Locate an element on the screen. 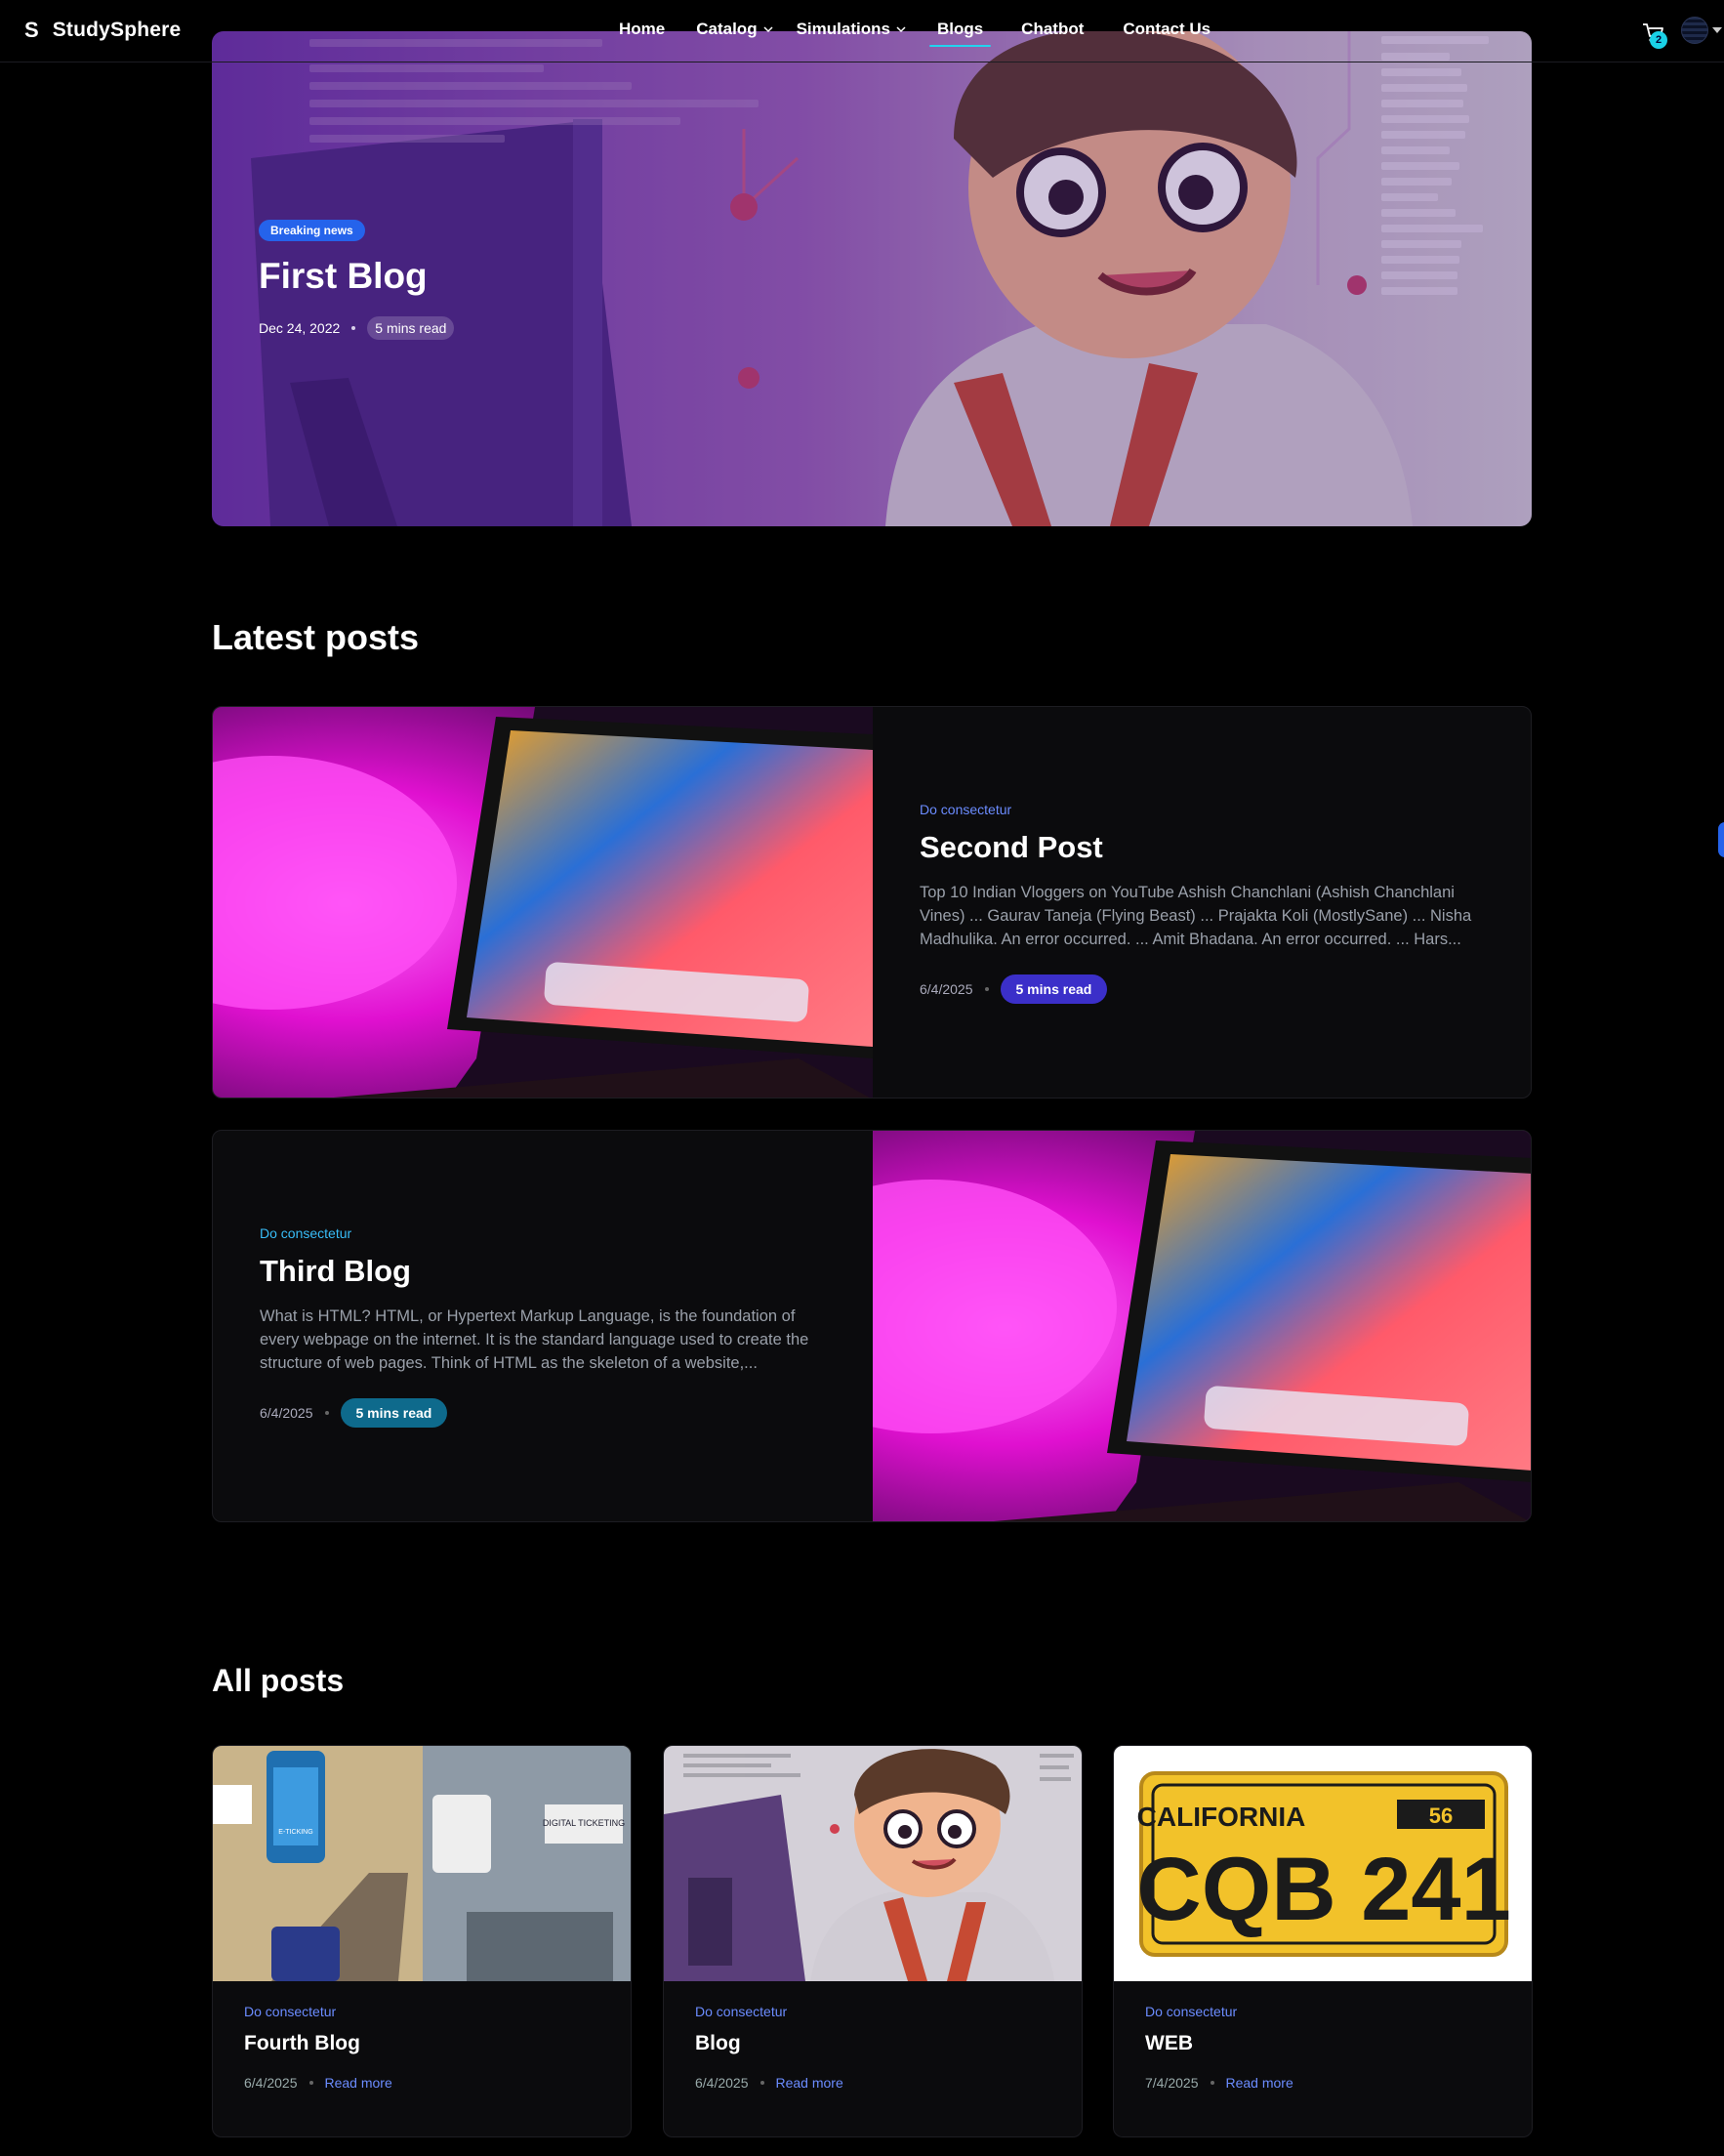 The image size is (1724, 2156). e-ticketing-image: E-TICKING DIGITAL TICKETING is located at coordinates (422, 1864).